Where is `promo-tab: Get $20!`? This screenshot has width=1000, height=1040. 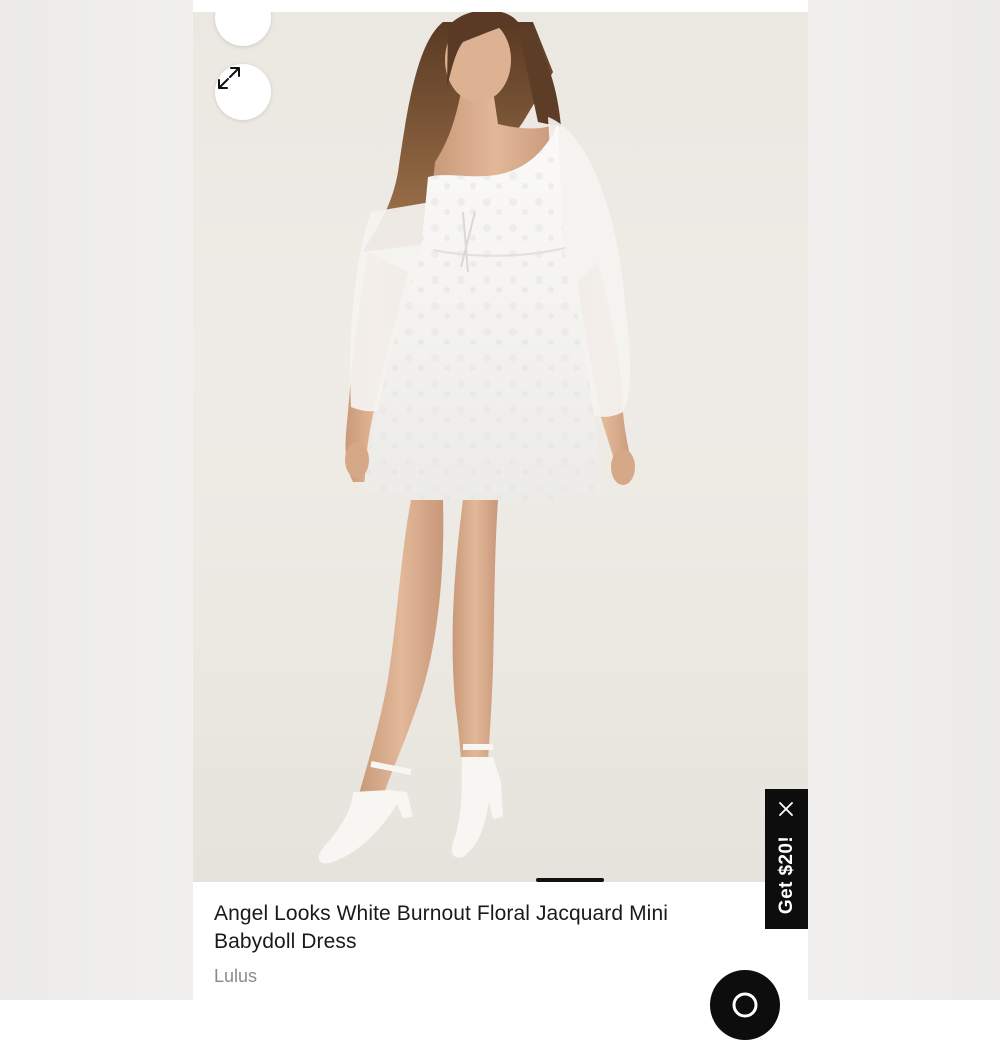 promo-tab: Get $20! is located at coordinates (786, 859).